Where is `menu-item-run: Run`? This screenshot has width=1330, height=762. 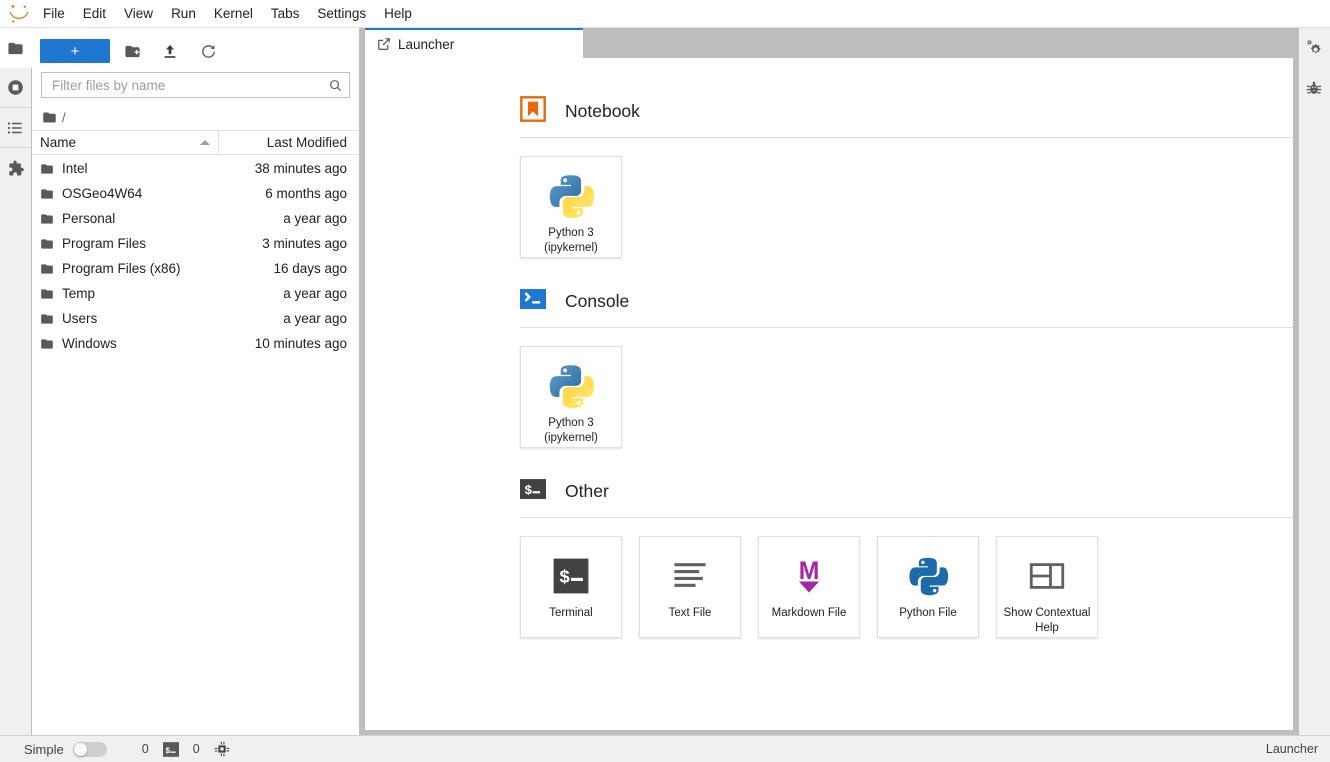 menu-item-run: Run is located at coordinates (183, 14).